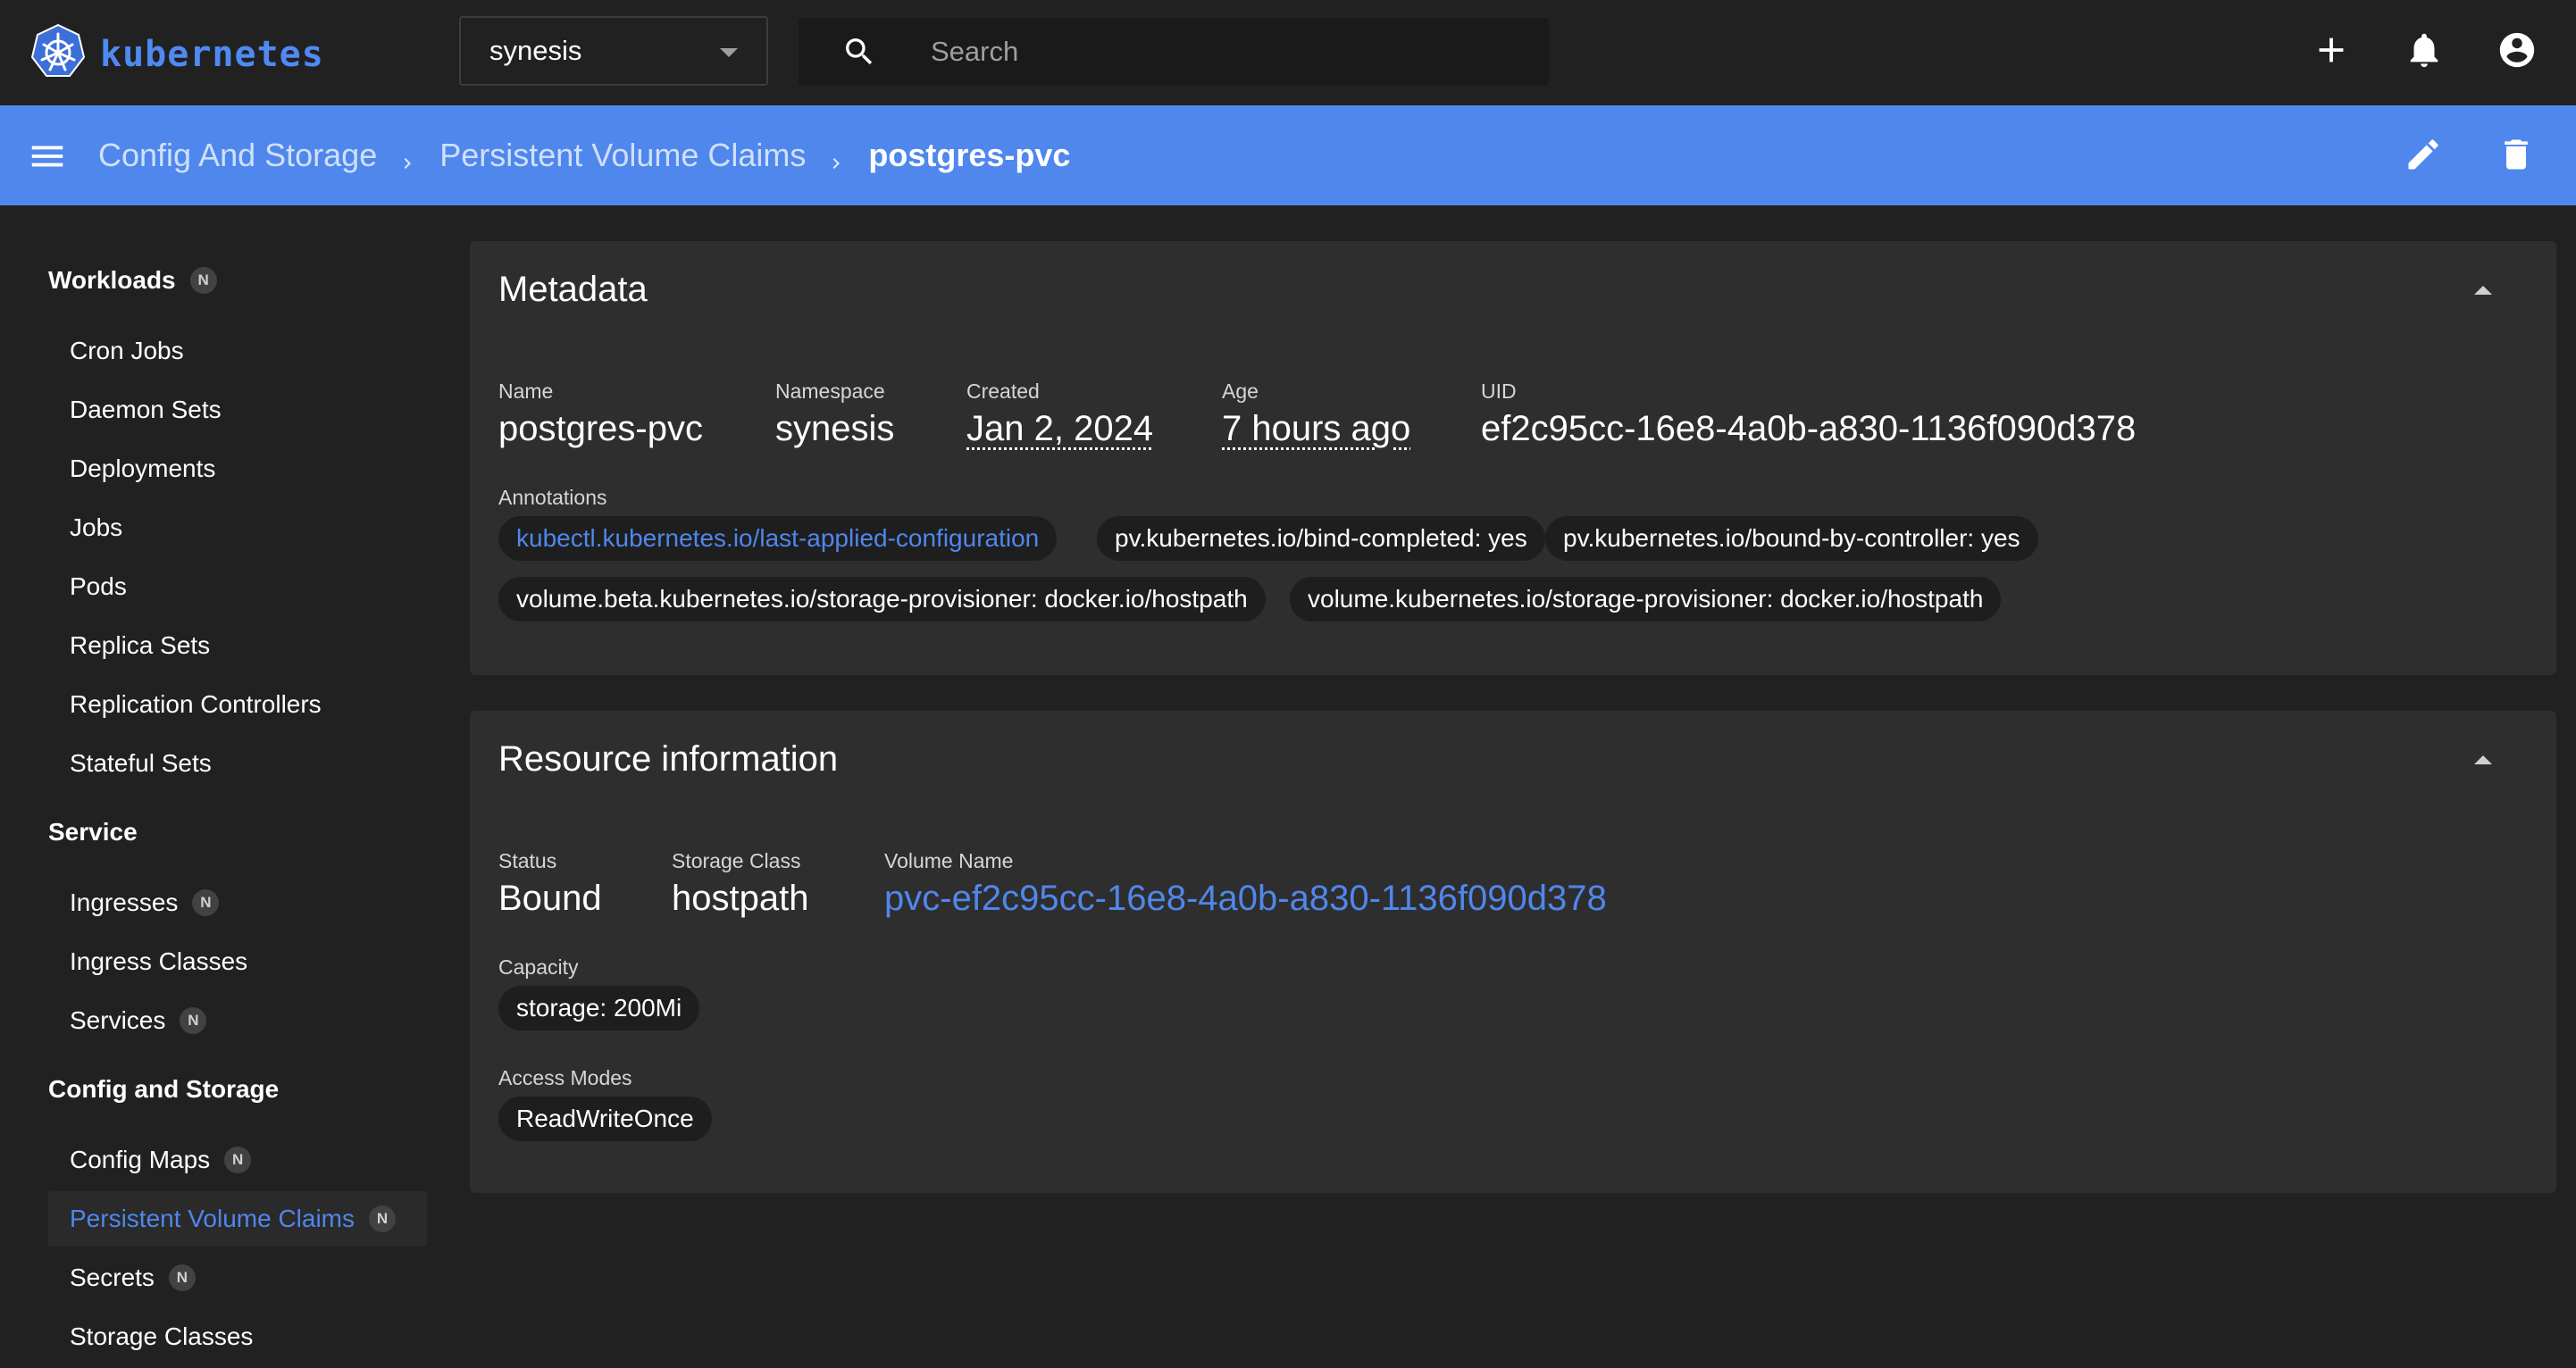 This screenshot has height=1368, width=2576. Describe the element at coordinates (143, 468) in the screenshot. I see `sidebar-item-label: Deployments` at that location.